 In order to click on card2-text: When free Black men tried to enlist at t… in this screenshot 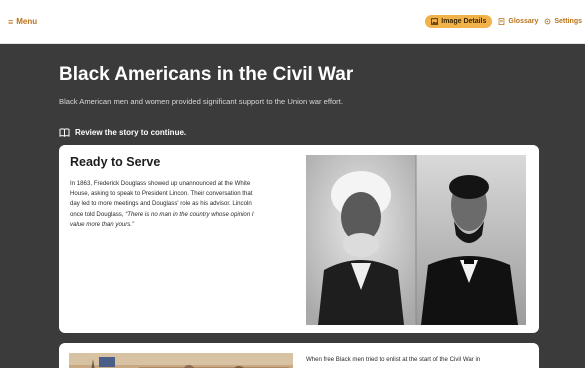, I will do `click(393, 359)`.